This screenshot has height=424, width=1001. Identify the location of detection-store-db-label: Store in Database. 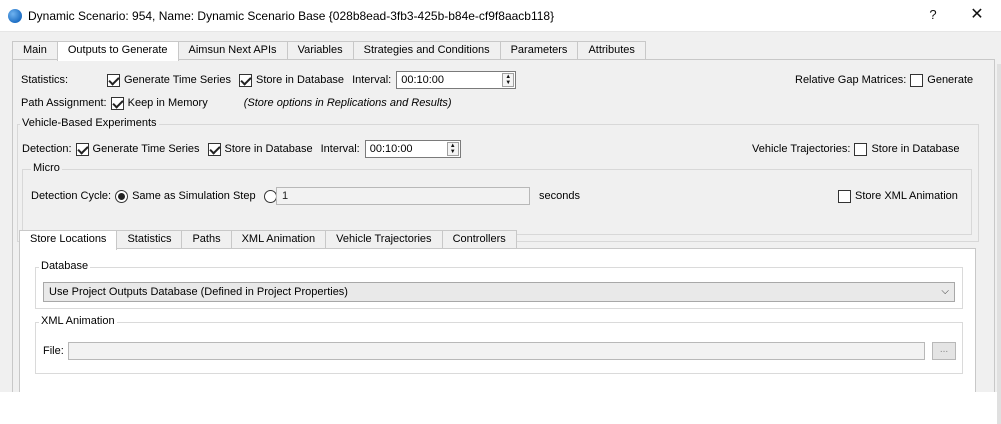
(269, 149).